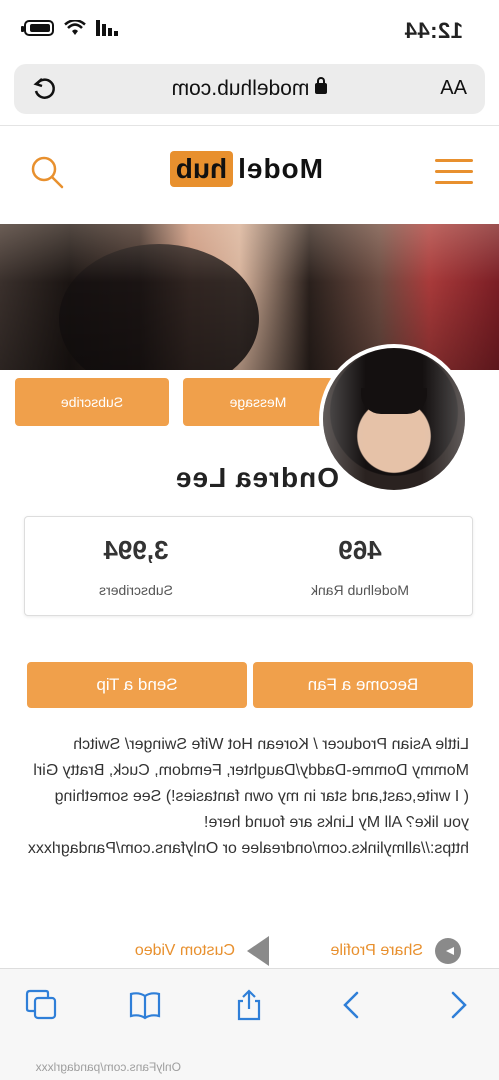 The height and width of the screenshot is (1080, 499). What do you see at coordinates (457, 1005) in the screenshot?
I see `back-icon` at bounding box center [457, 1005].